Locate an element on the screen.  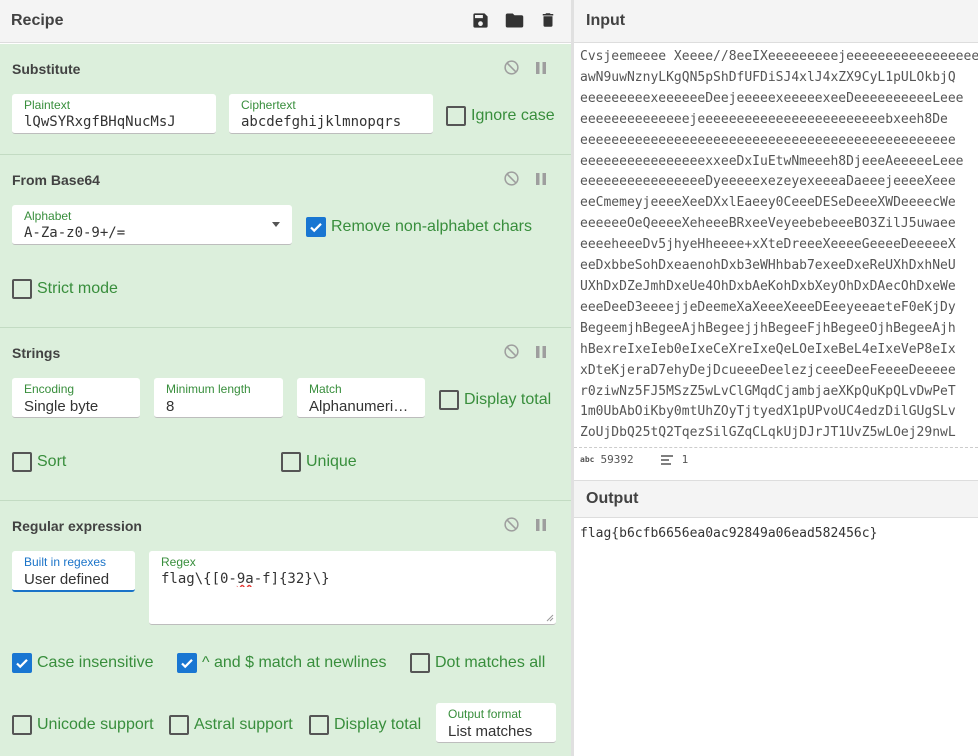
ciphertext-field: Ciphertext abcdefghijklmnopqrs is located at coordinates (331, 114).